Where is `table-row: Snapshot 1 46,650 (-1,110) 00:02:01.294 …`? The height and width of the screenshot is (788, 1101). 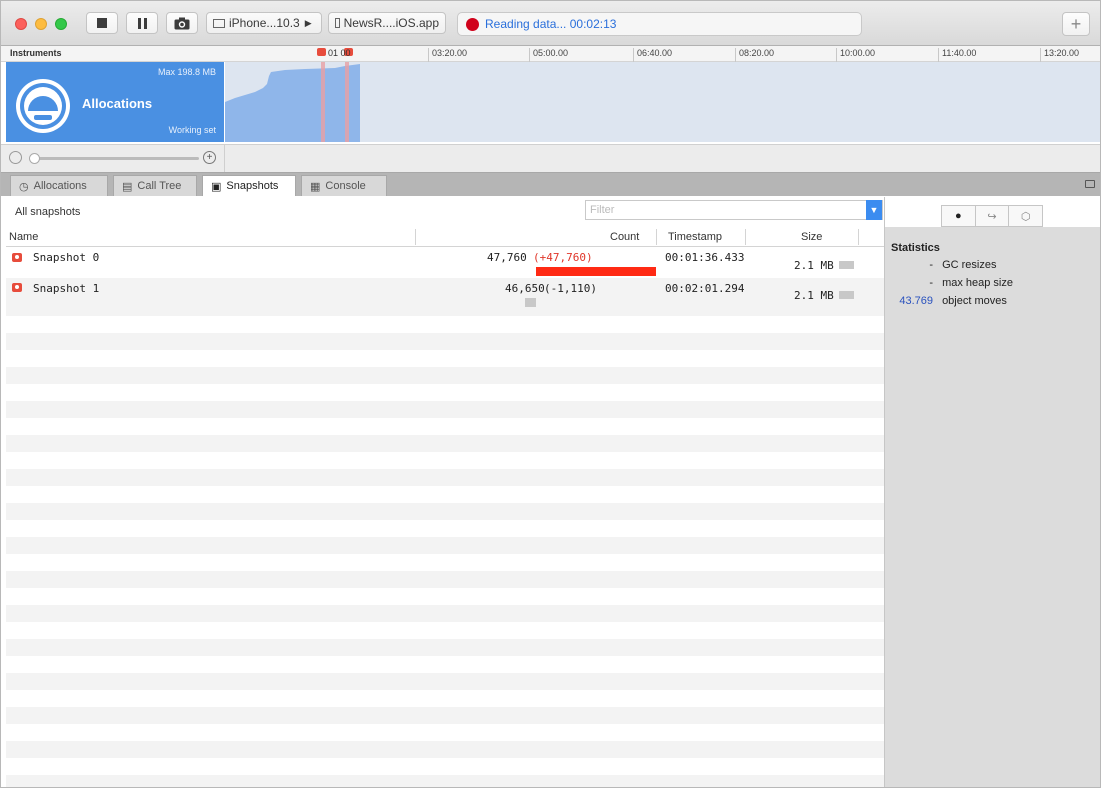 table-row: Snapshot 1 46,650 (-1,110) 00:02:01.294 … is located at coordinates (445, 293).